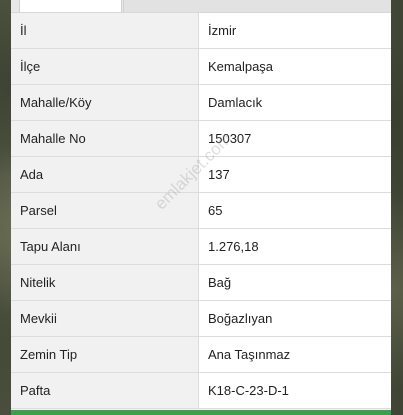 The height and width of the screenshot is (415, 403). I want to click on row-value: Kemalpaşa, so click(295, 66).